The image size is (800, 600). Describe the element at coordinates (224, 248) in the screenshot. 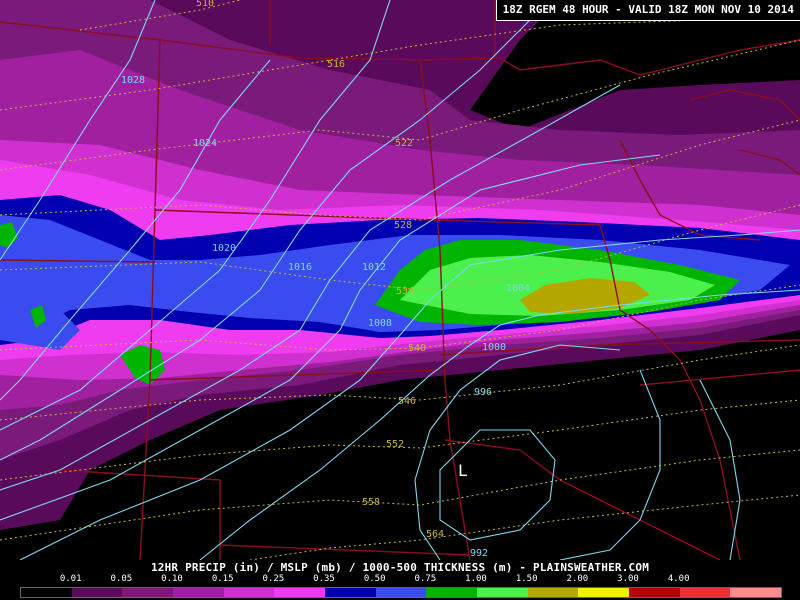

I see `isobar-label: 1020` at that location.